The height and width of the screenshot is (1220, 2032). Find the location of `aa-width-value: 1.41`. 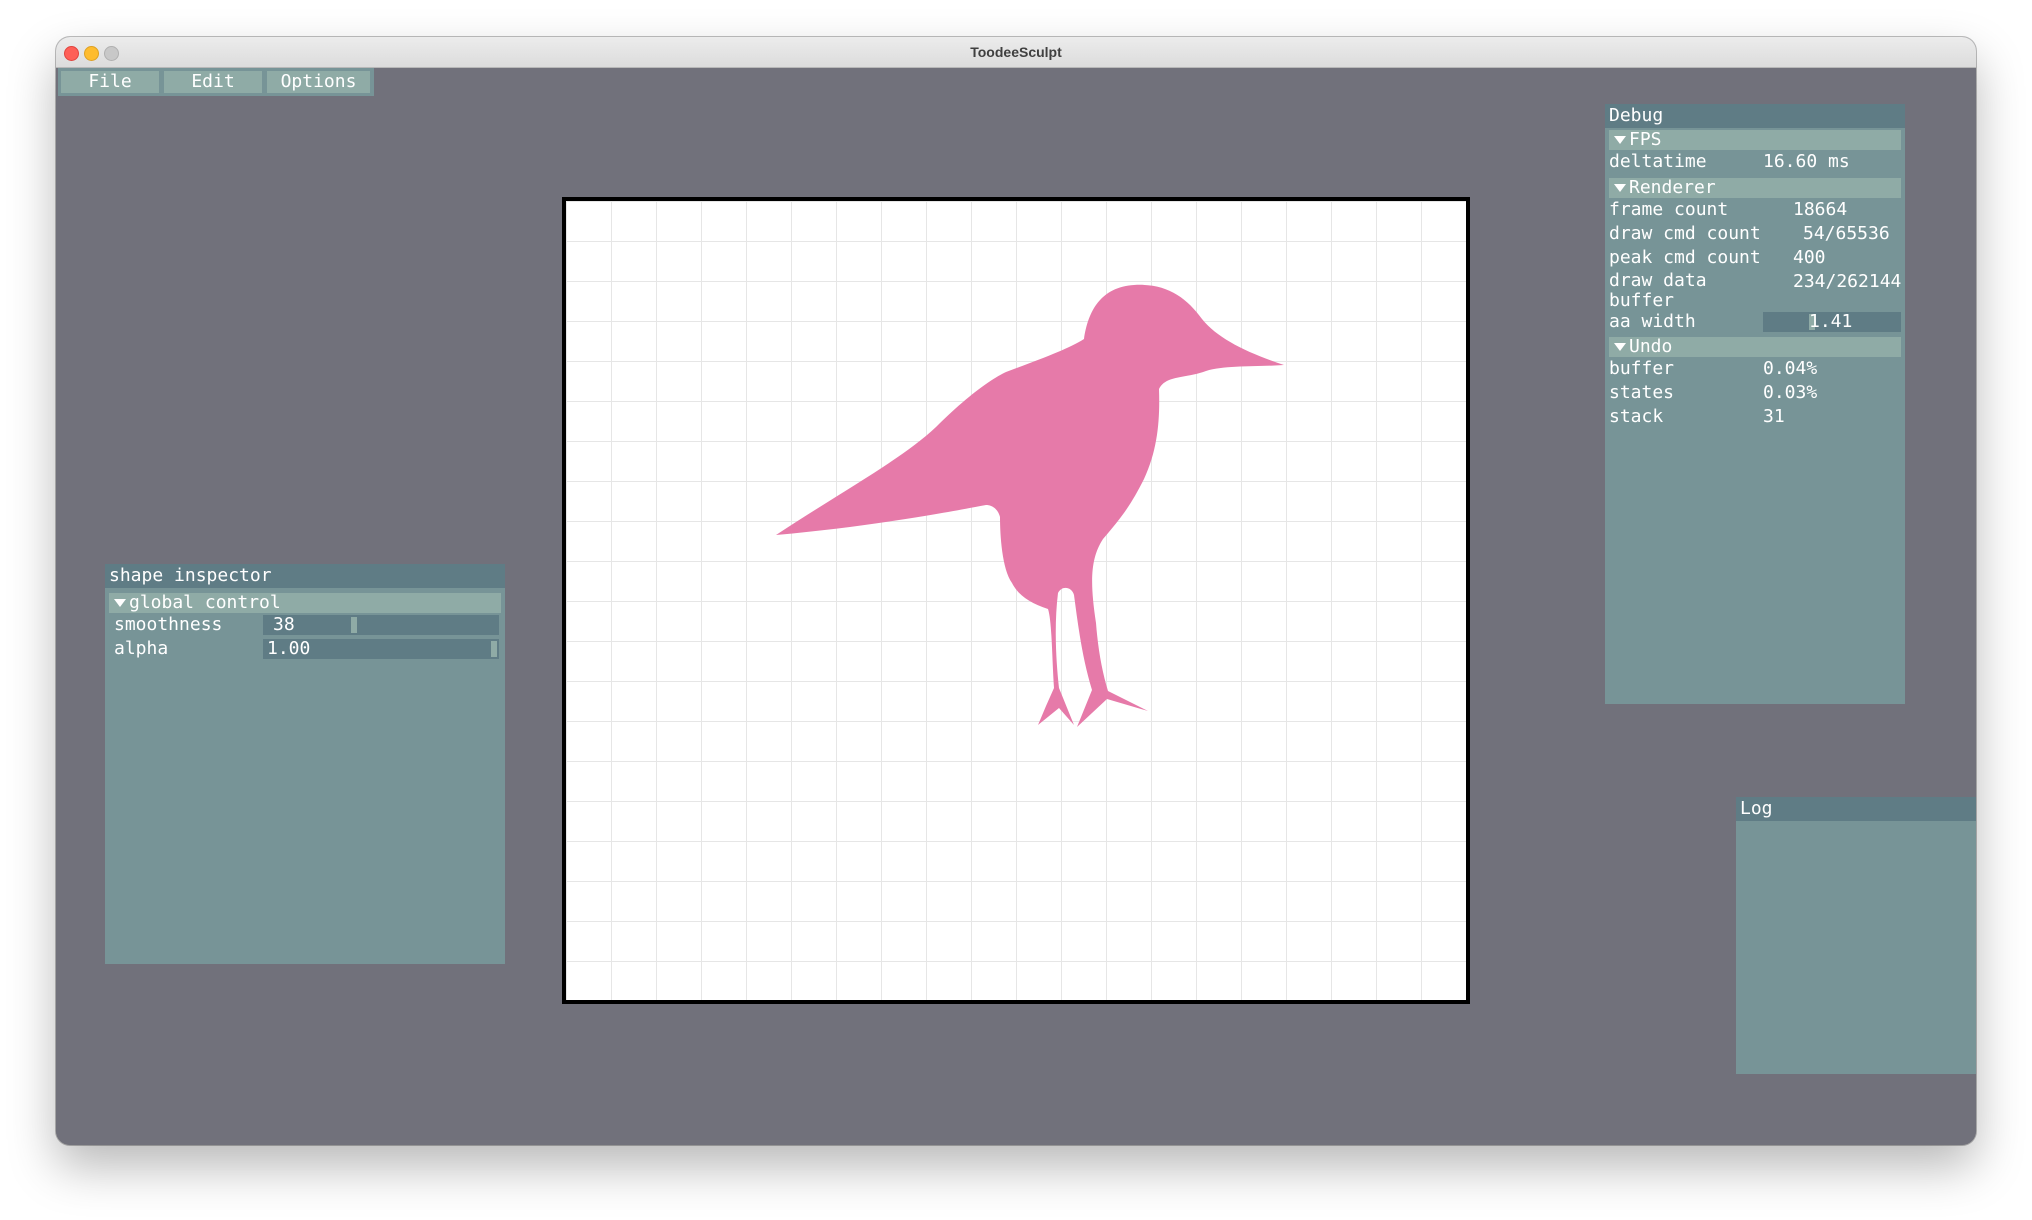

aa-width-value: 1.41 is located at coordinates (1831, 321).